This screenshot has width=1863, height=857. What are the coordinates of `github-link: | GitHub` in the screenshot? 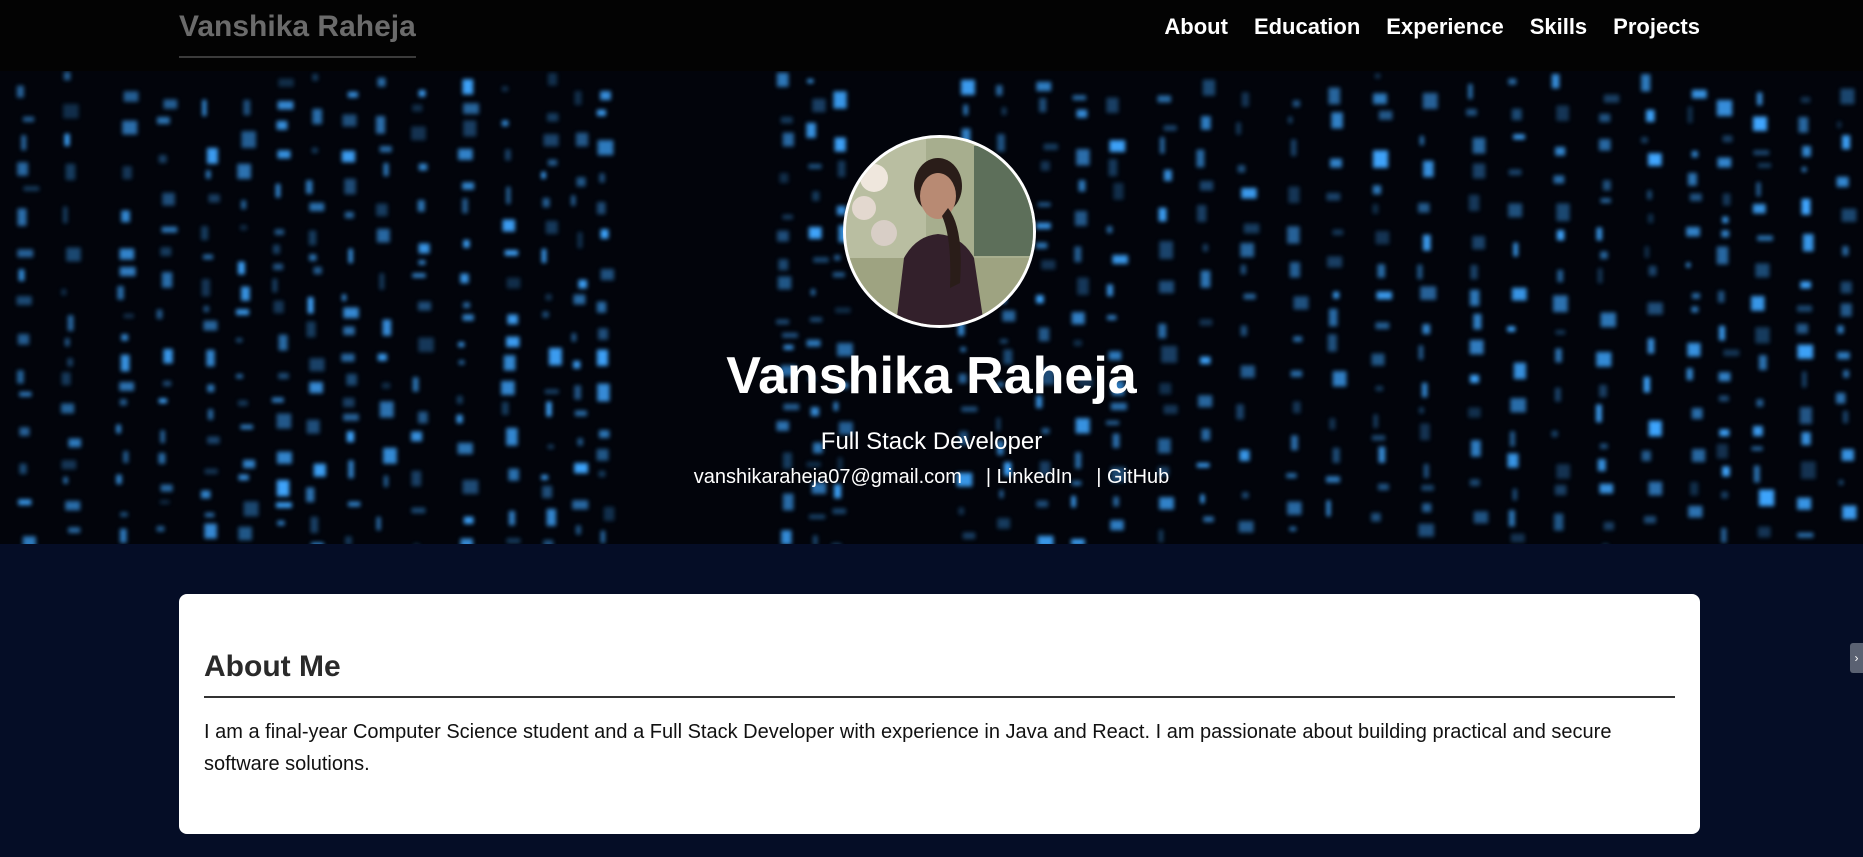 It's located at (1132, 477).